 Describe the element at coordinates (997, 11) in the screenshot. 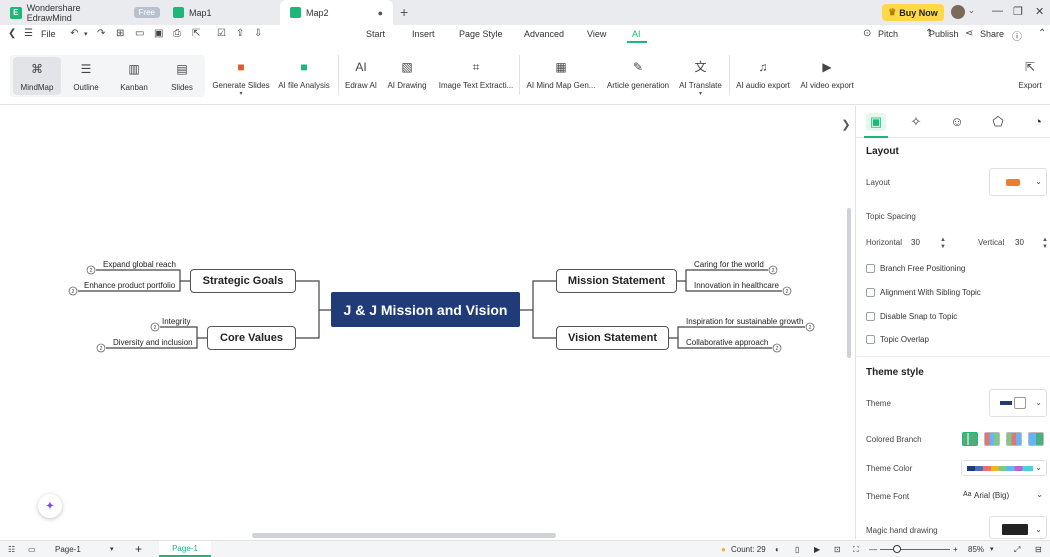

I see `minimize-icon: —` at that location.